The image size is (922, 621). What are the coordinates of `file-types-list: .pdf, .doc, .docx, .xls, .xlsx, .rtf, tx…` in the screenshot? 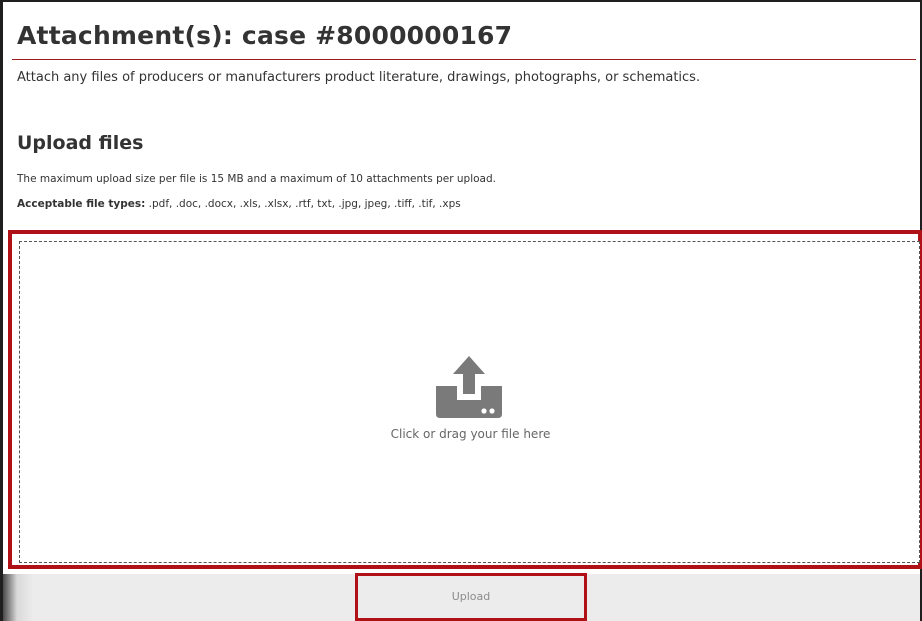 It's located at (303, 204).